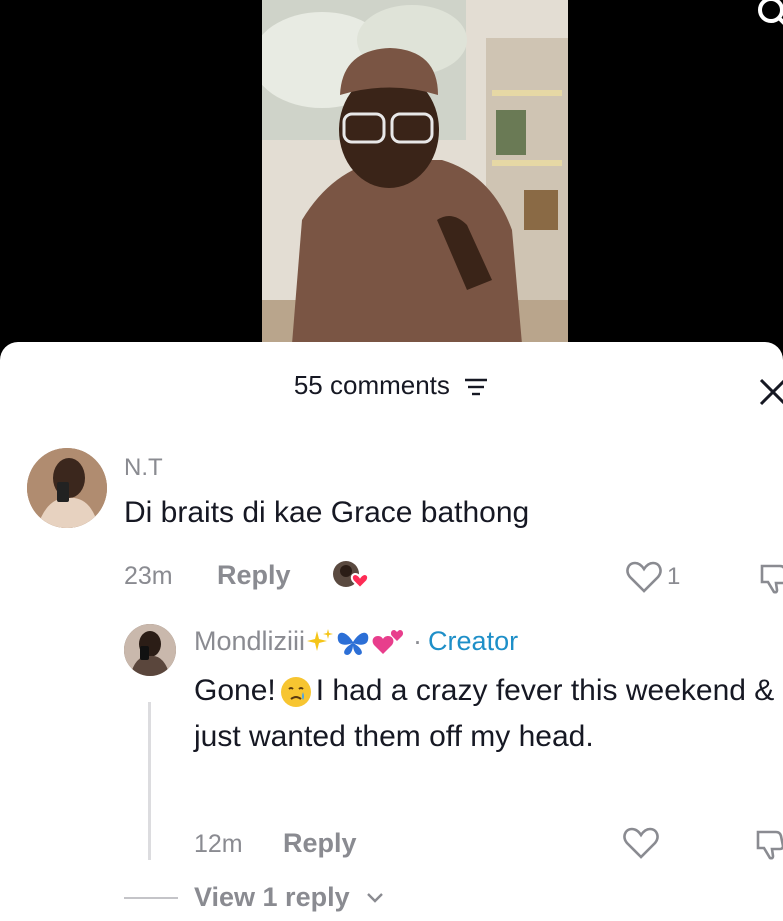  What do you see at coordinates (148, 576) in the screenshot?
I see `comment-timestamp: 23m` at bounding box center [148, 576].